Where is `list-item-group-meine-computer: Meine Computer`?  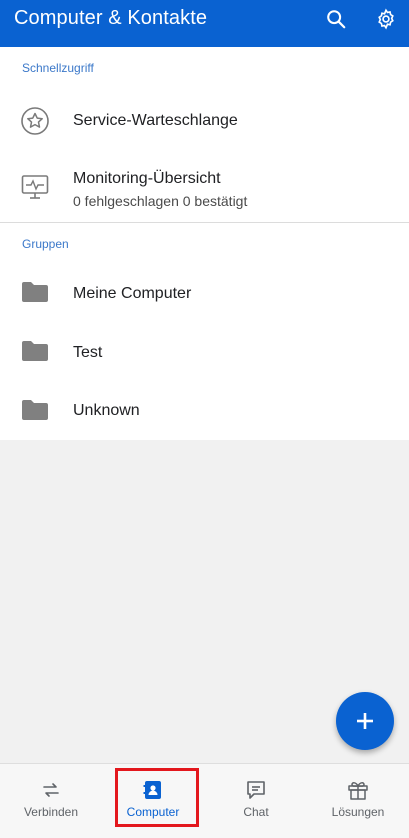 list-item-group-meine-computer: Meine Computer is located at coordinates (204, 292).